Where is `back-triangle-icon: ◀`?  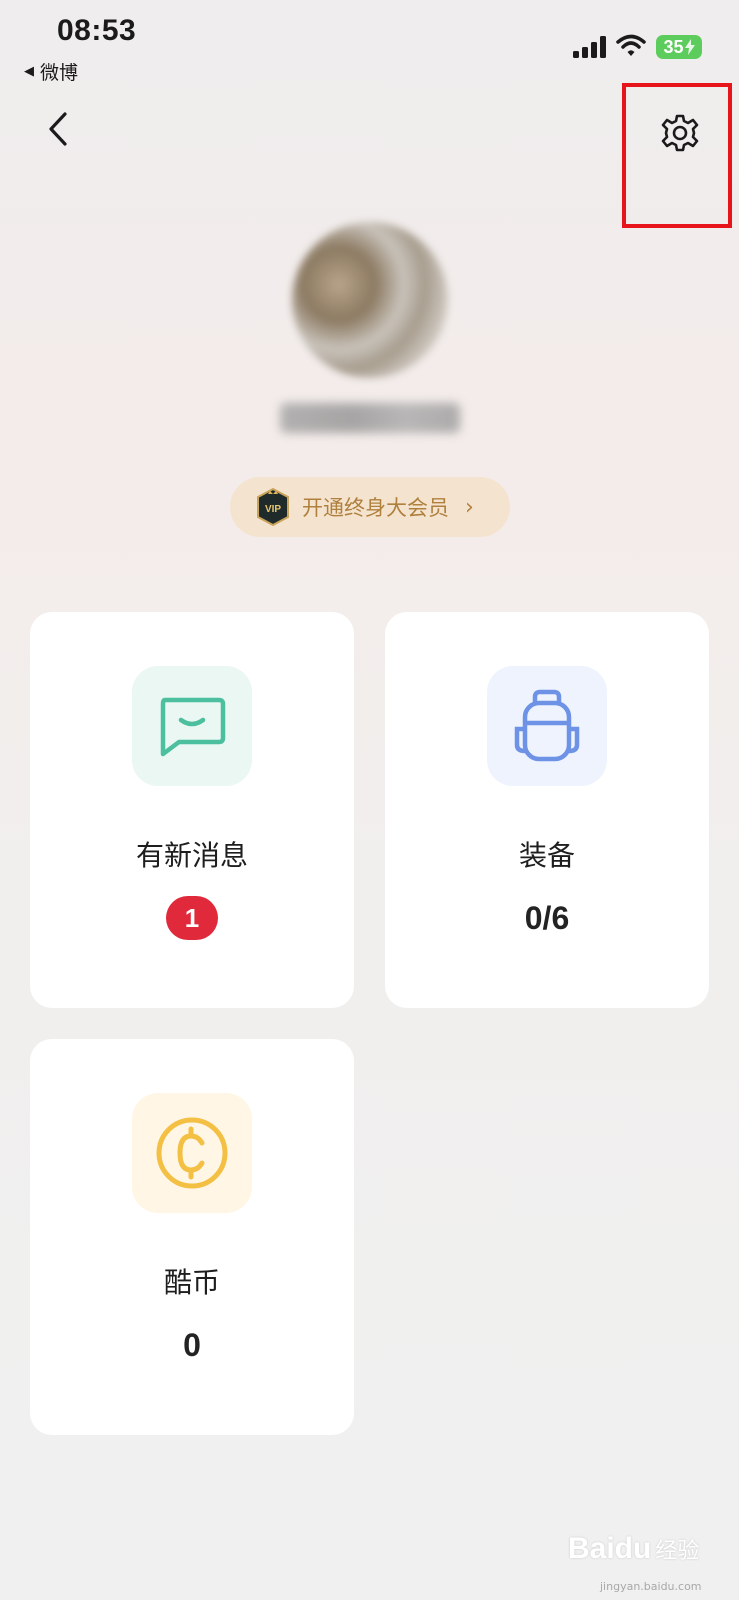
back-triangle-icon: ◀ is located at coordinates (29, 71).